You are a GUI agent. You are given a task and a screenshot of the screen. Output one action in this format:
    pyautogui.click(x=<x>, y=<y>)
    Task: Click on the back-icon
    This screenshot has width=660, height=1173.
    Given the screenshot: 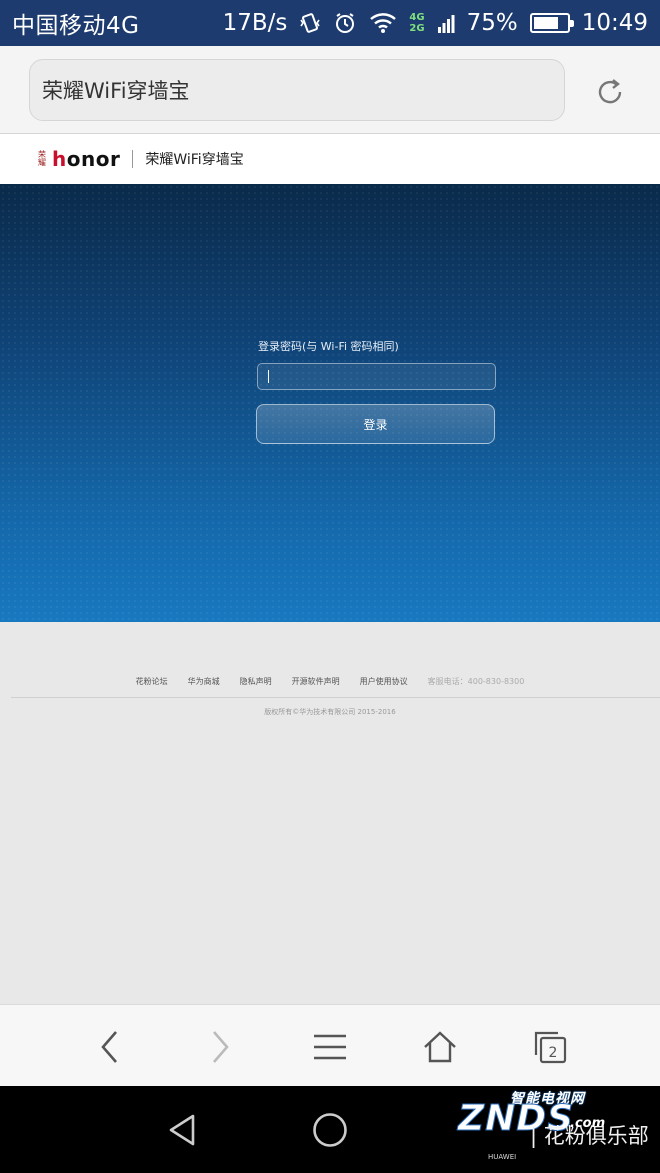 What is the action you would take?
    pyautogui.click(x=110, y=1047)
    